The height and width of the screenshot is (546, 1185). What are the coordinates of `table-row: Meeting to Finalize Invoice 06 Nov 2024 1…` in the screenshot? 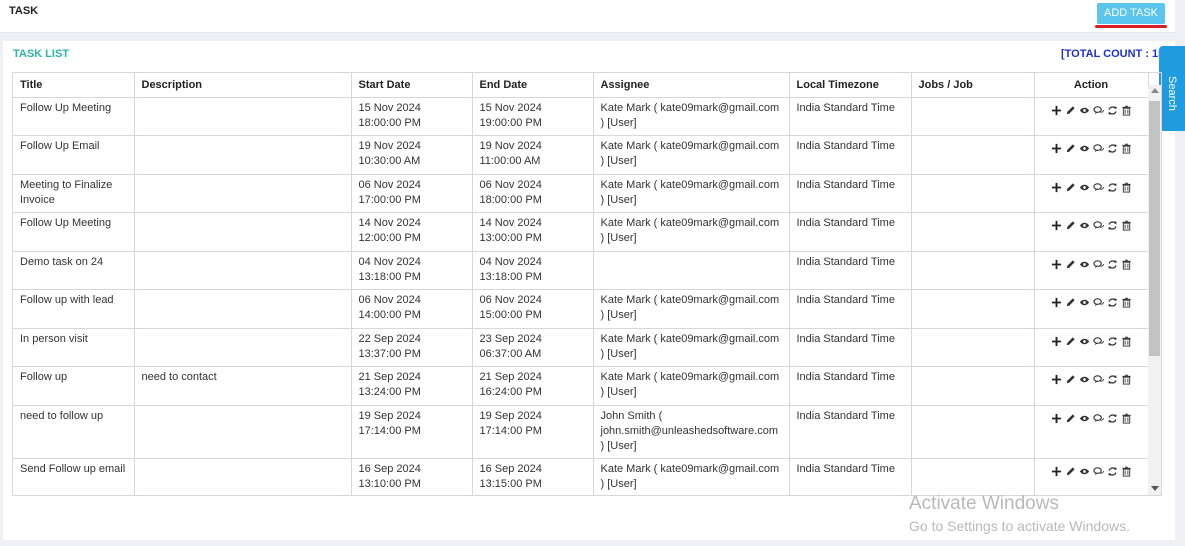 It's located at (581, 193).